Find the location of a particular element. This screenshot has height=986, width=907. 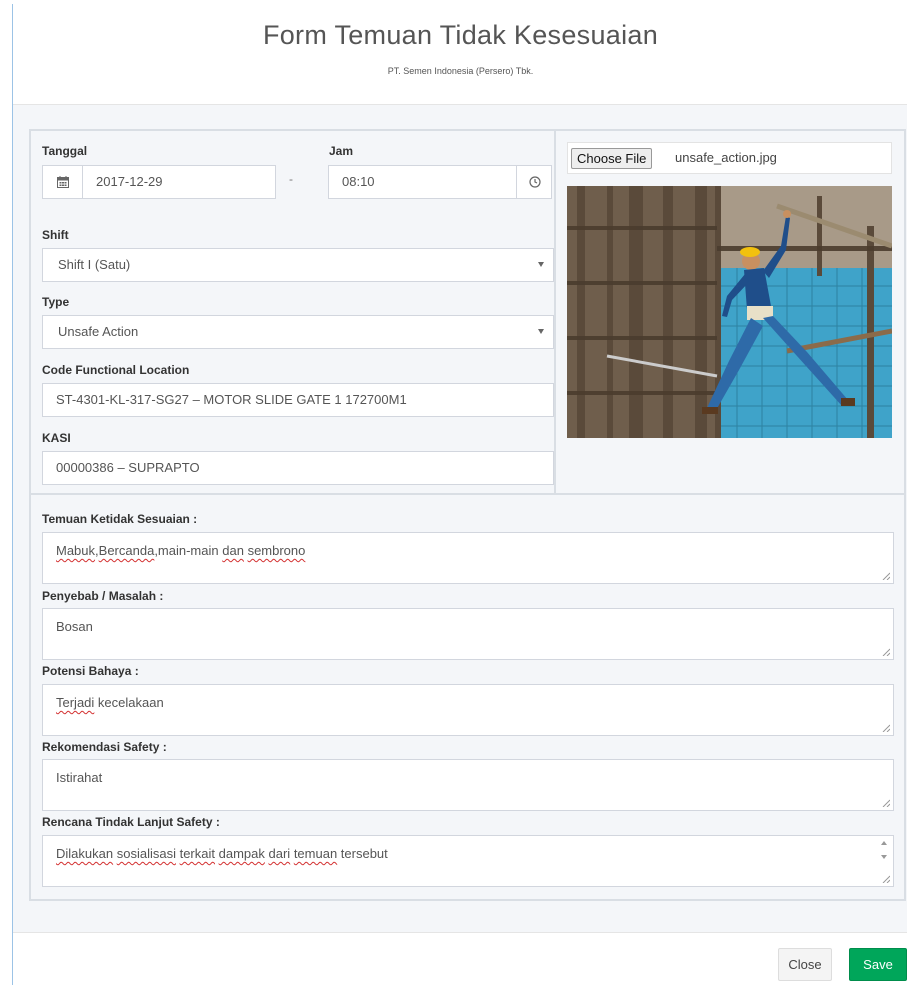

tanggal-input: 2017-12-29 is located at coordinates (179, 182).